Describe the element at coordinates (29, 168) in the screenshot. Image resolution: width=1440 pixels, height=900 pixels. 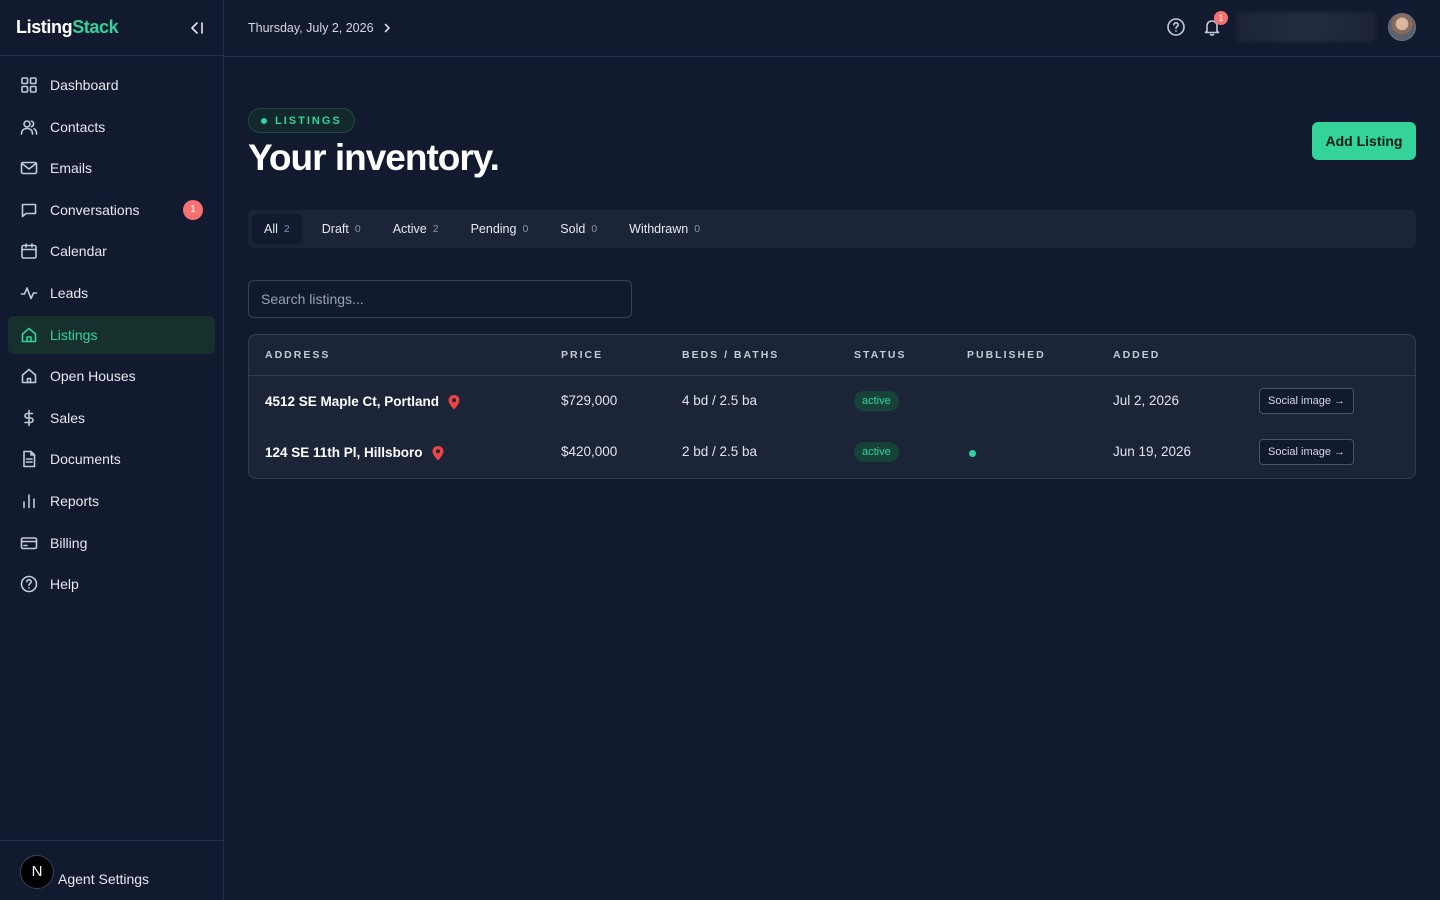
I see `mail-icon` at that location.